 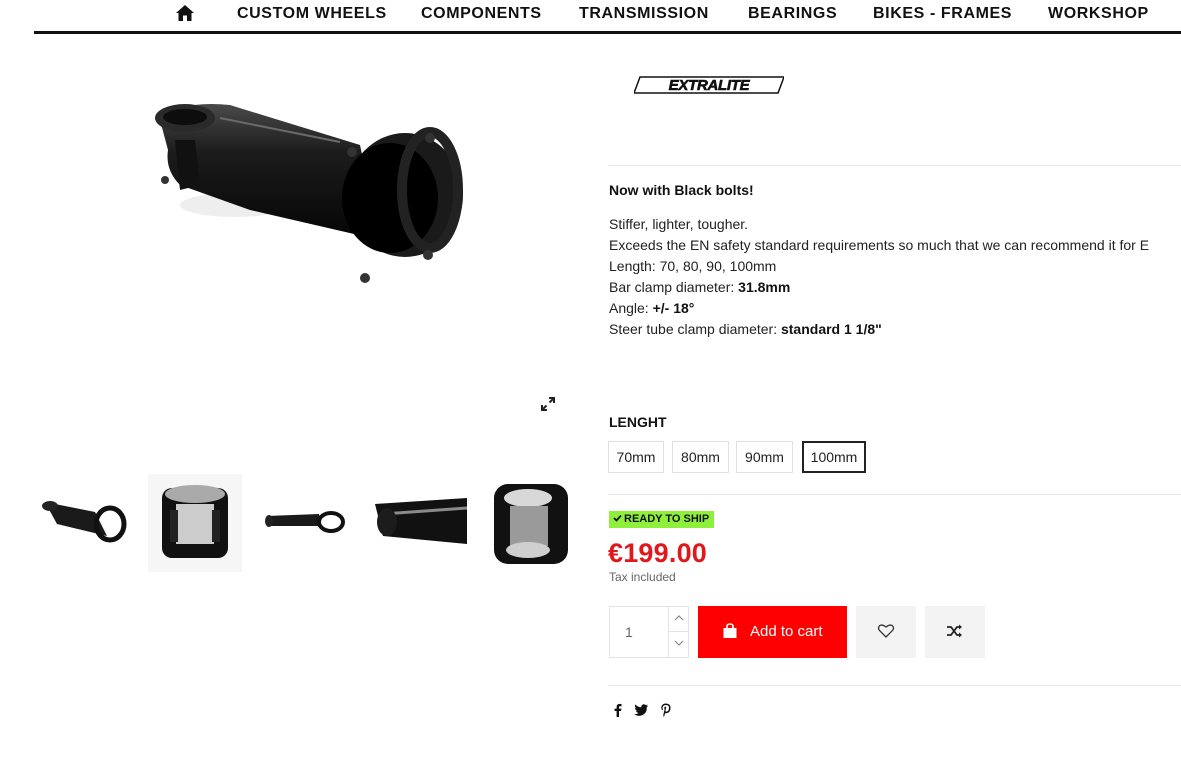 I want to click on compare-button, so click(x=955, y=632).